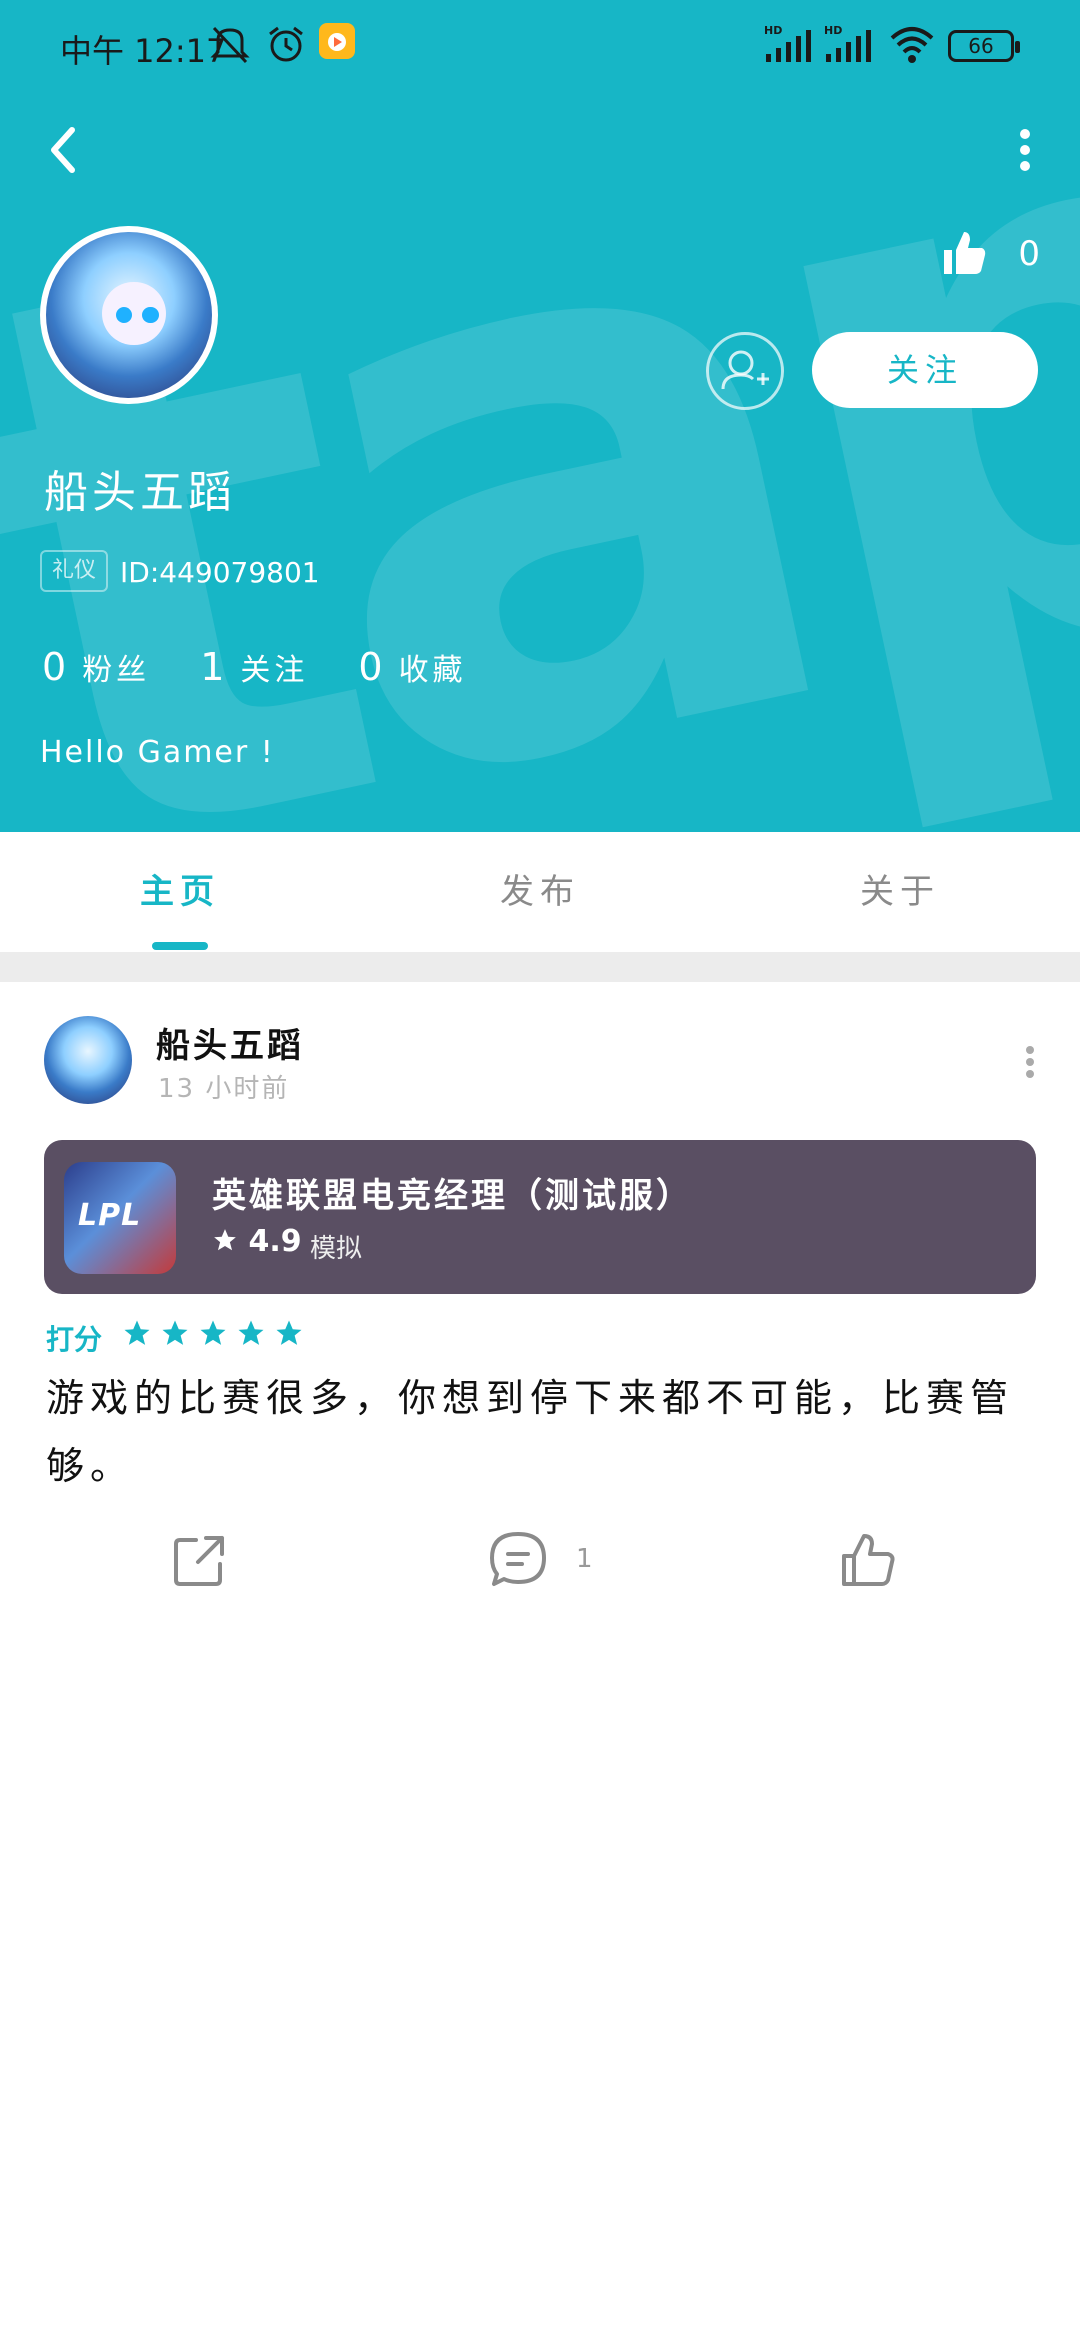  What do you see at coordinates (790, 46) in the screenshot?
I see `signal-1-icon: HD` at bounding box center [790, 46].